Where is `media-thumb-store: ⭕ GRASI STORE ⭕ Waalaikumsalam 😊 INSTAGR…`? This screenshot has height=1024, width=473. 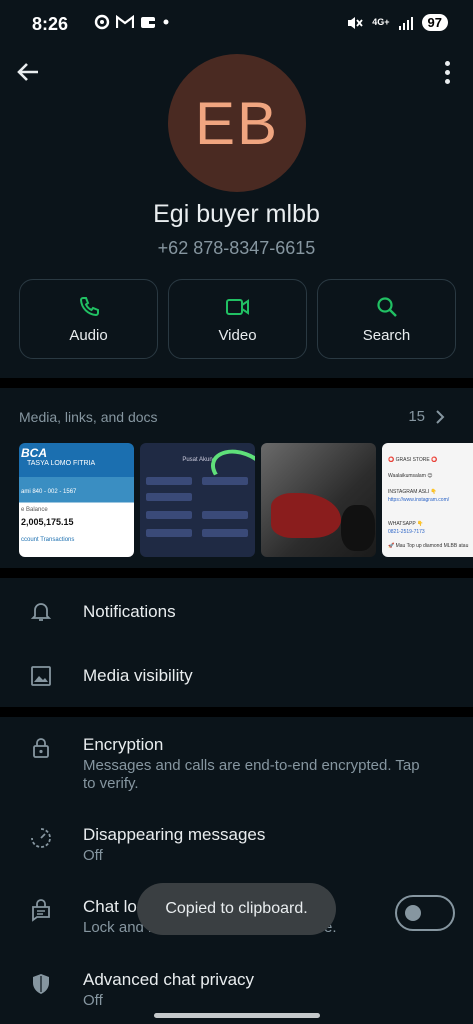
media-thumb-store: ⭕ GRASI STORE ⭕ Waalaikumsalam 😊 INSTAGR… is located at coordinates (427, 500).